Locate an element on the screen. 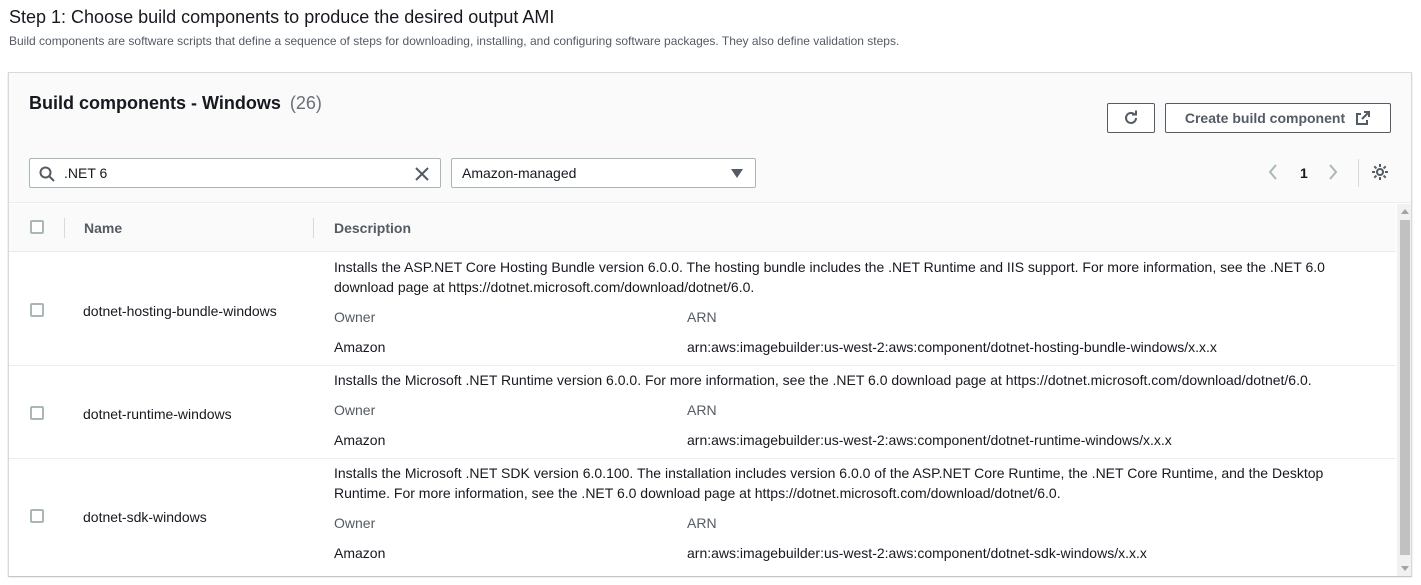 The width and height of the screenshot is (1421, 585). search-field is located at coordinates (235, 173).